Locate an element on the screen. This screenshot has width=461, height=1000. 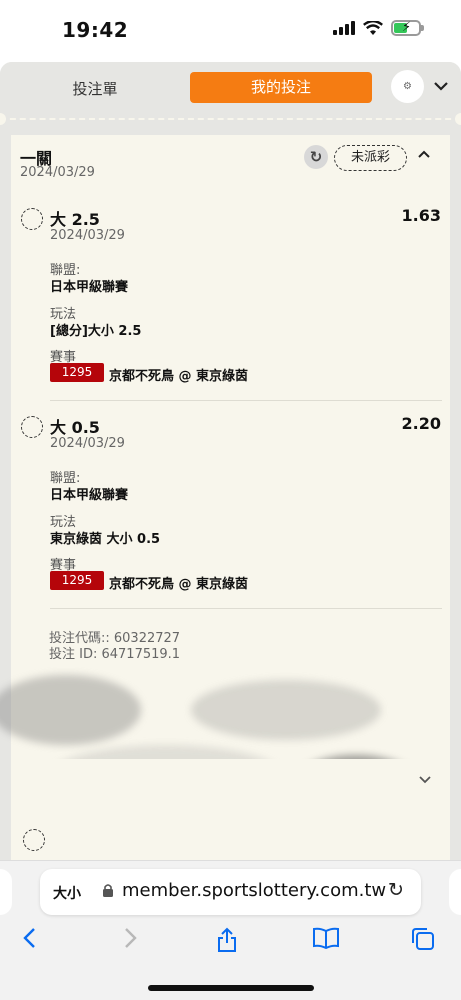
reload-icon: ↻ is located at coordinates (396, 890).